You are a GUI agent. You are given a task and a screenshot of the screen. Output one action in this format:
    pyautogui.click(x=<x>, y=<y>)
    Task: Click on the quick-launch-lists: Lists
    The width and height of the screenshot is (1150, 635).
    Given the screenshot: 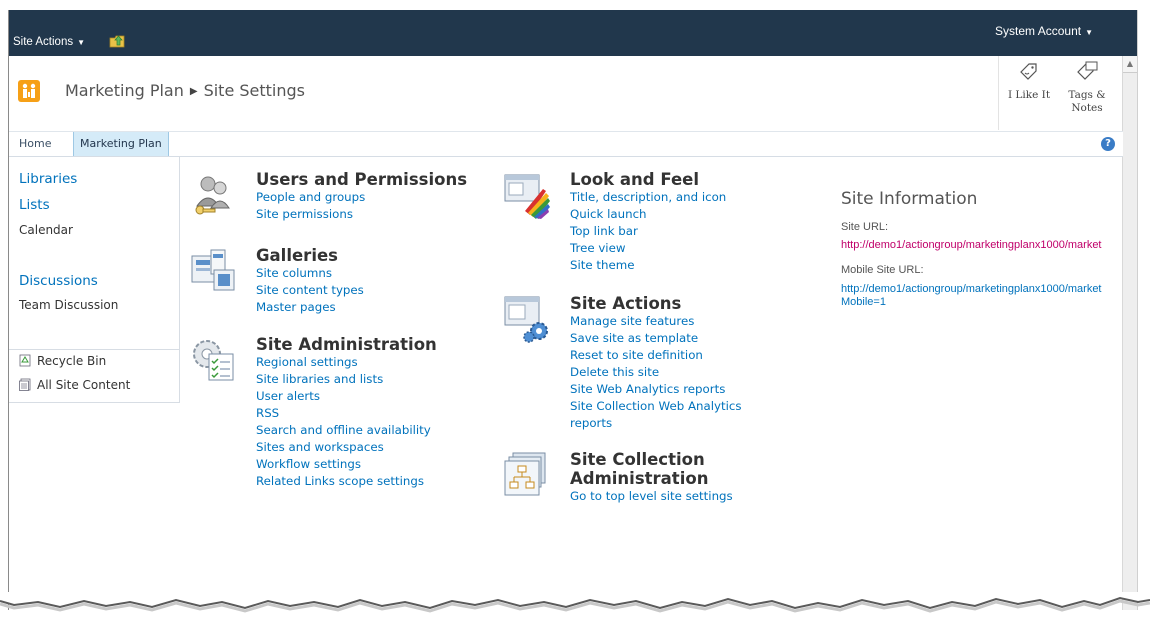 What is the action you would take?
    pyautogui.click(x=34, y=205)
    